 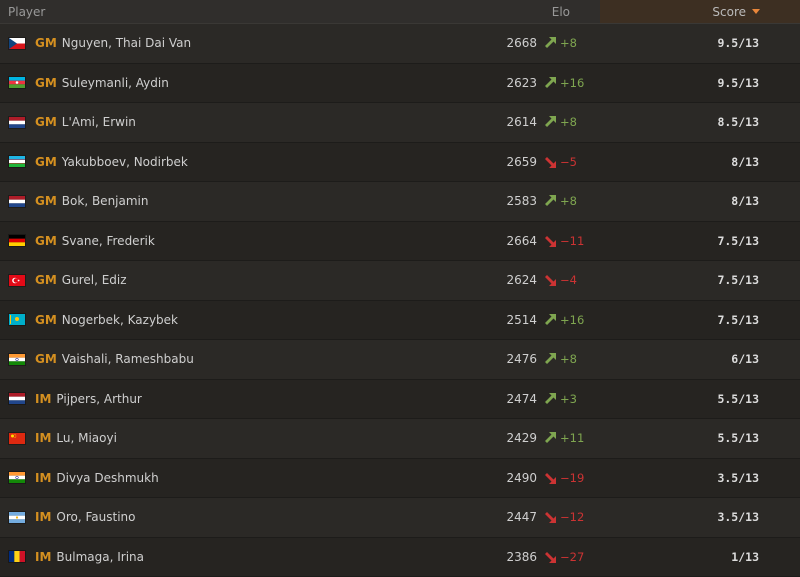 I want to click on player-name: Nguyen, Thai Dai Van, so click(x=126, y=43).